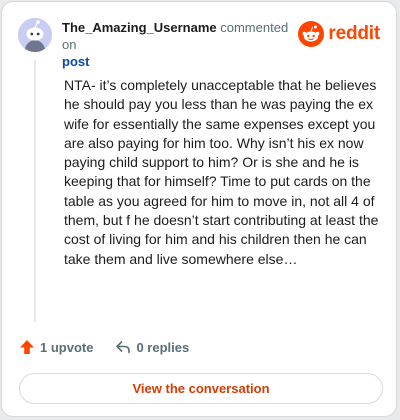 The image size is (400, 420). What do you see at coordinates (35, 191) in the screenshot?
I see `thread-line` at bounding box center [35, 191].